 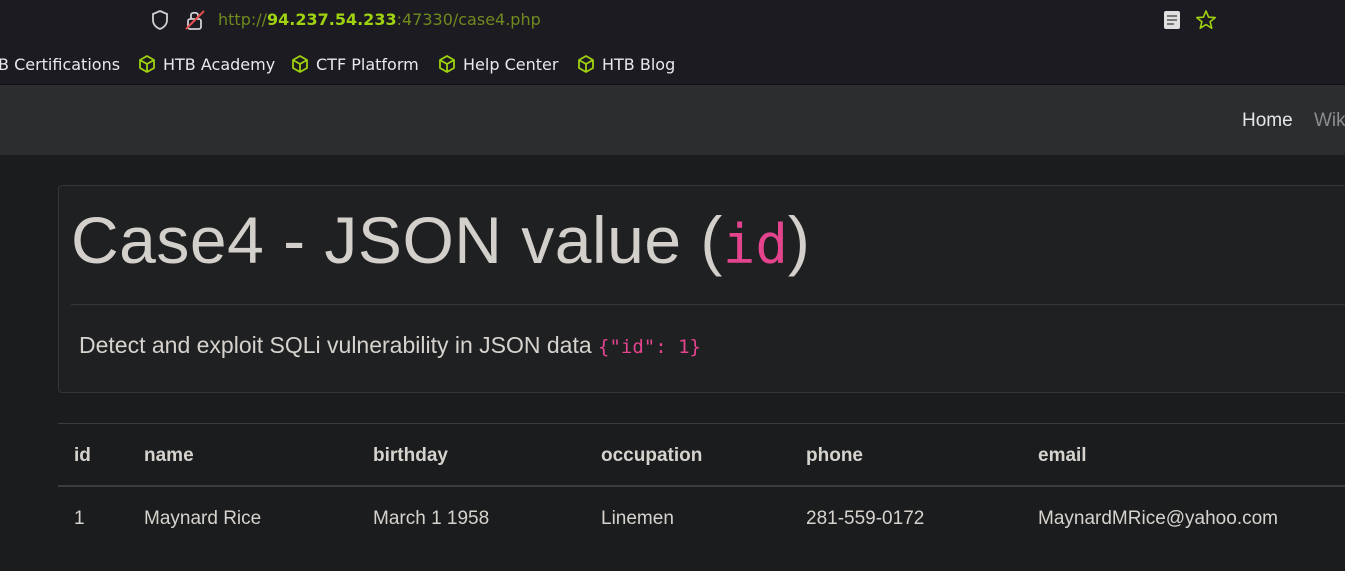 What do you see at coordinates (82, 455) in the screenshot?
I see `column-header-id: id` at bounding box center [82, 455].